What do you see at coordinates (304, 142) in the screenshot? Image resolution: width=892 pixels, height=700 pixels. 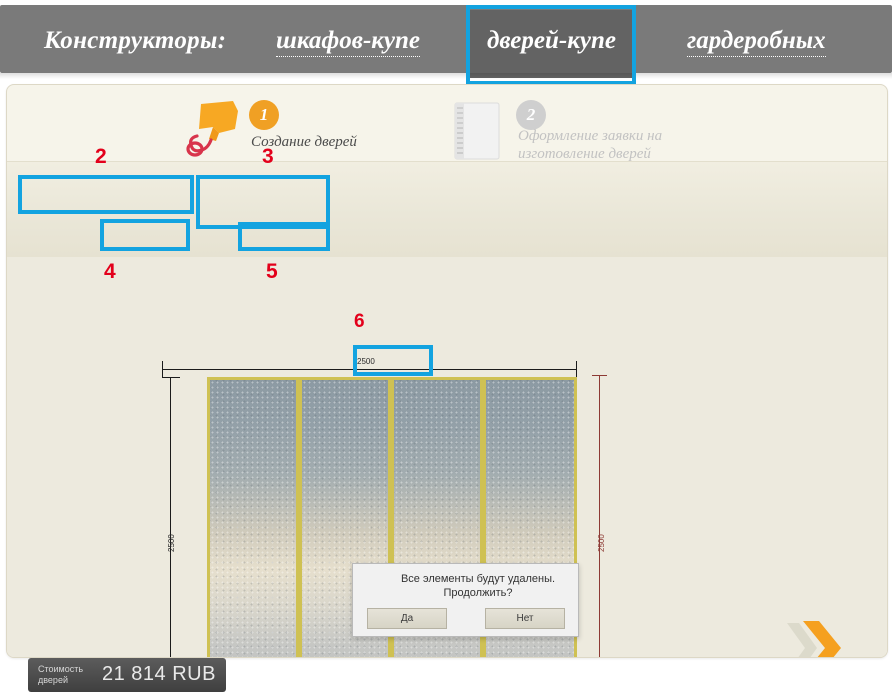 I see `step-1-label: Создание дверей` at bounding box center [304, 142].